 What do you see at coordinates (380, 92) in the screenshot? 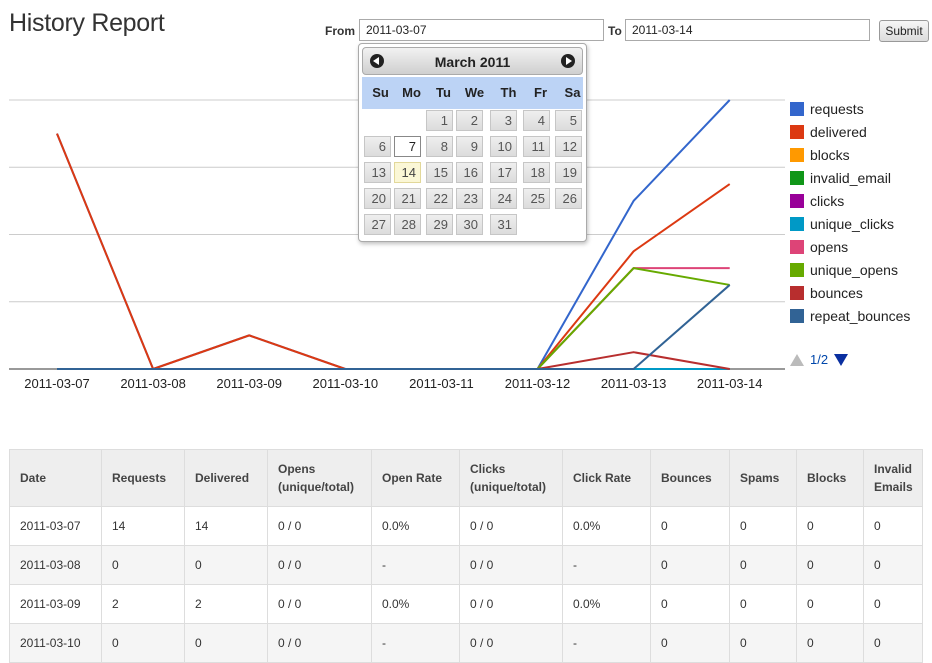
I see `weekday-header: Su` at bounding box center [380, 92].